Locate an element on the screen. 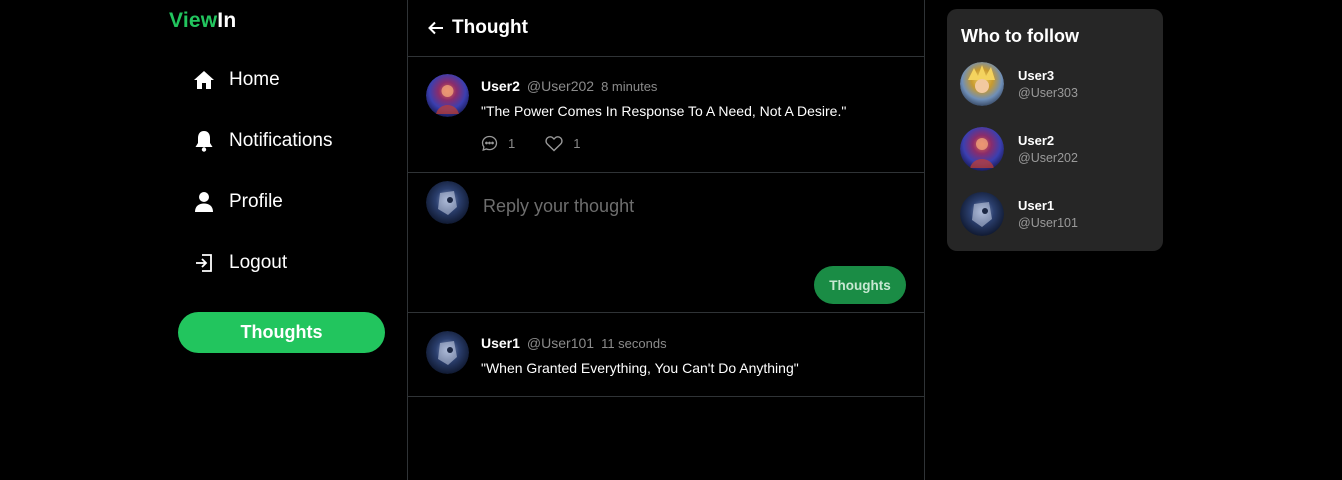 This screenshot has width=1342, height=480. page-title: Thought is located at coordinates (490, 27).